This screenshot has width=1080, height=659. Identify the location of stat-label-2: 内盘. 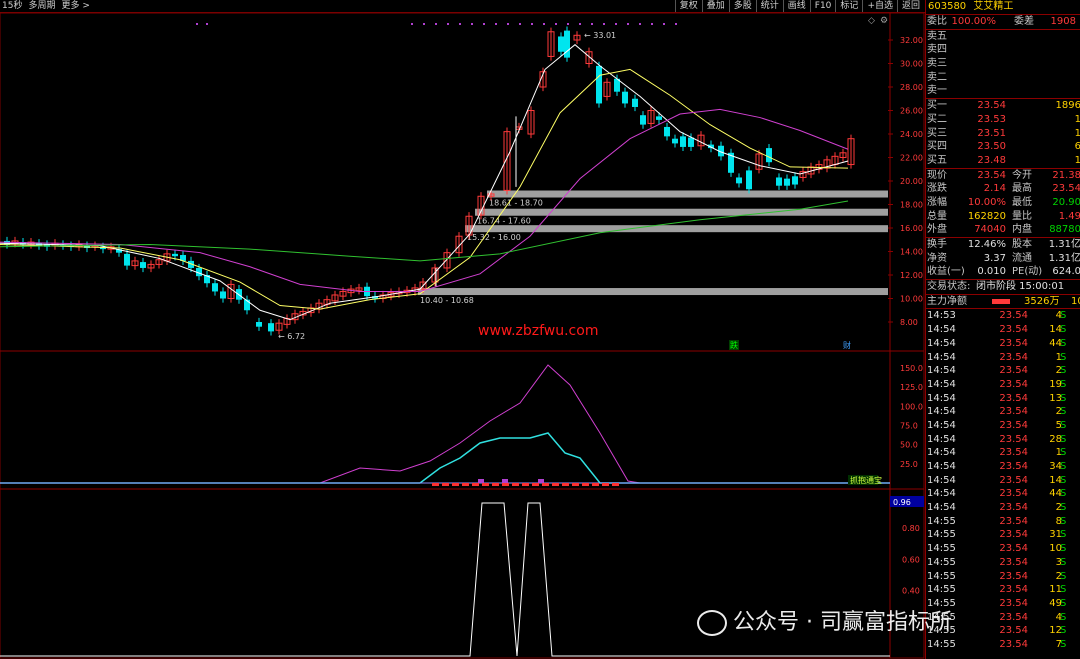
(1022, 230).